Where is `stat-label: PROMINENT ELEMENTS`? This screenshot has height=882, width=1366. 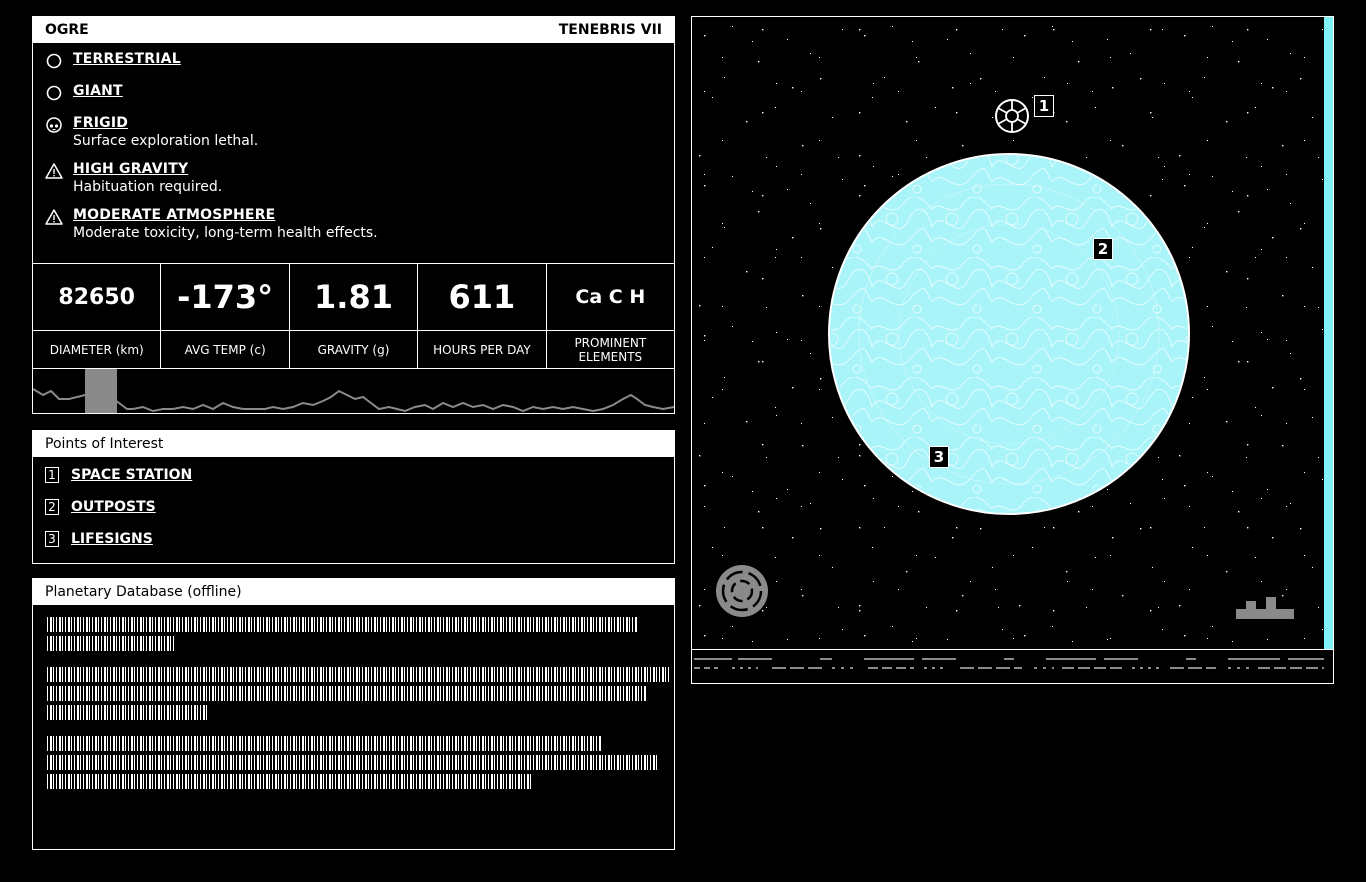
stat-label: PROMINENT ELEMENTS is located at coordinates (610, 349).